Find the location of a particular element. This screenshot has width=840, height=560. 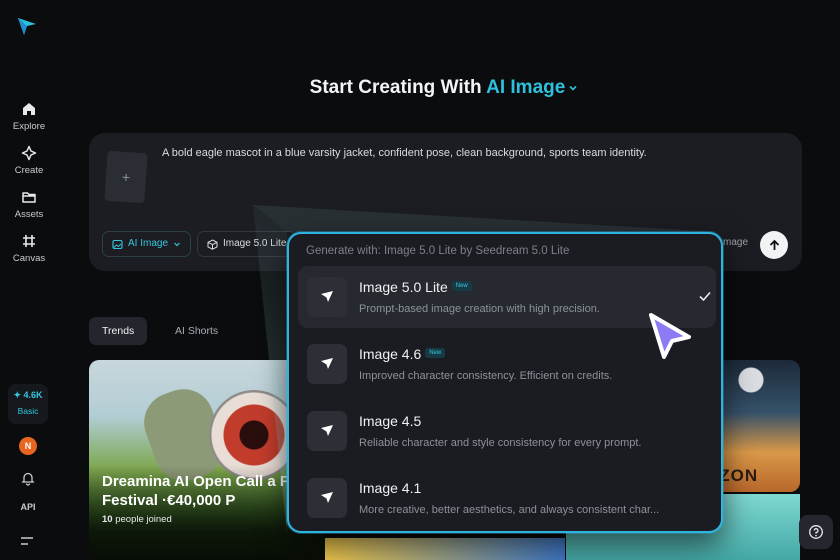

card-joined-count: 10 people joined is located at coordinates (137, 519).